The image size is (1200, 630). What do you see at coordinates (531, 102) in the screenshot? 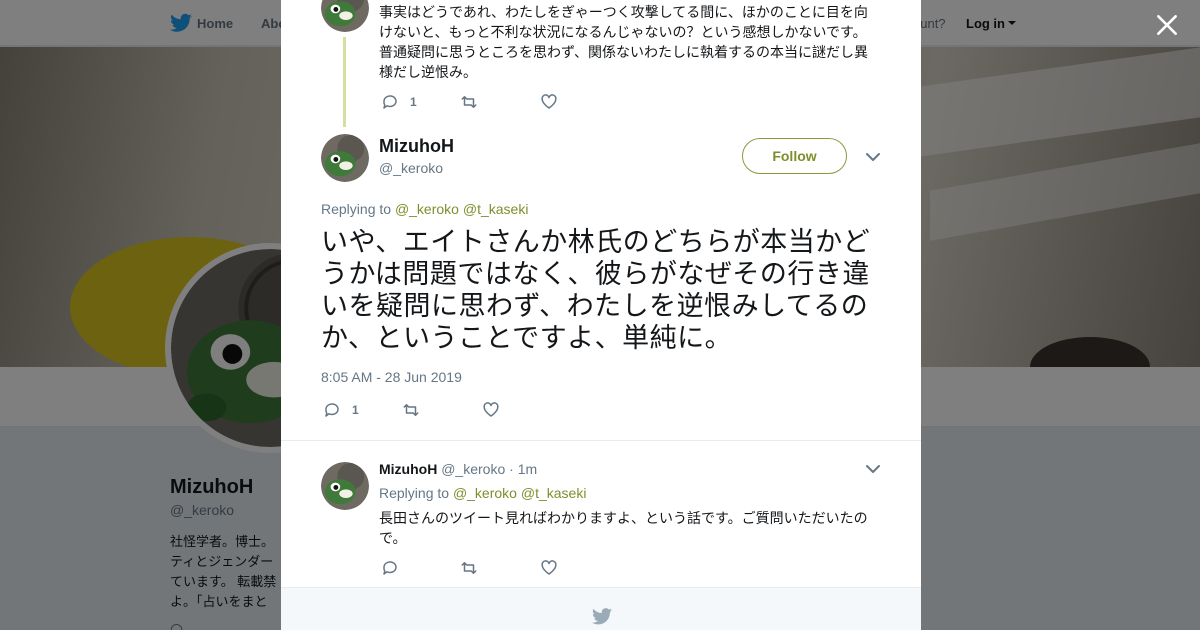
I see `previous-tweet-actions: 1` at bounding box center [531, 102].